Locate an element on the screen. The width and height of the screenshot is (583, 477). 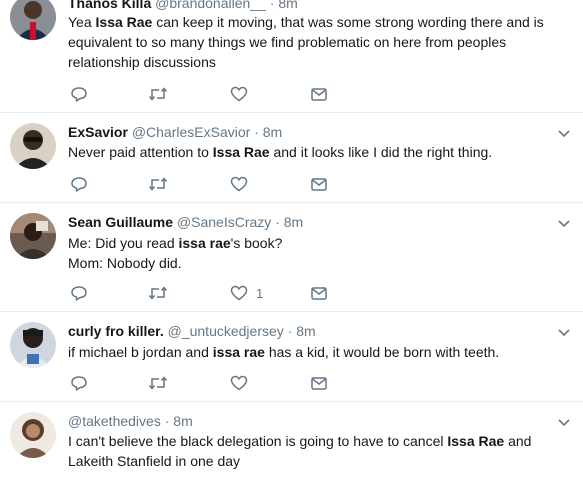
author-handle: @CharlesExSavior is located at coordinates (191, 132).